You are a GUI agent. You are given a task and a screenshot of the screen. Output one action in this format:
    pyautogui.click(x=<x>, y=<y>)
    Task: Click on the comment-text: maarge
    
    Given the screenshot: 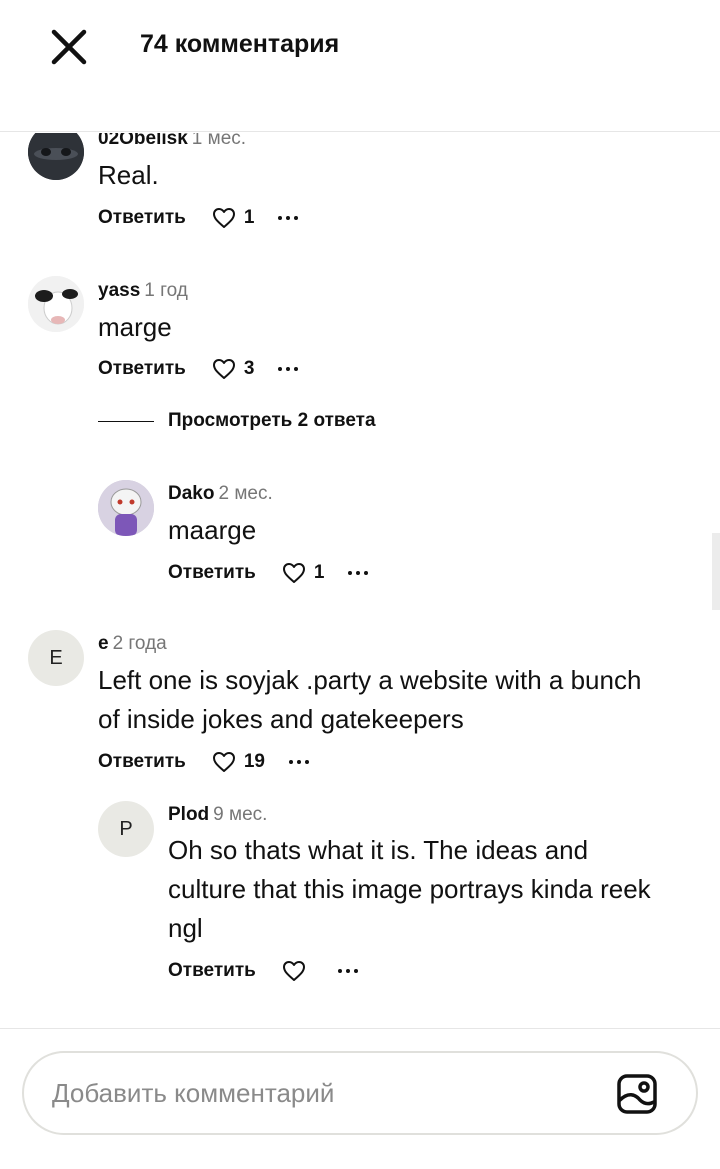 What is the action you would take?
    pyautogui.click(x=212, y=530)
    